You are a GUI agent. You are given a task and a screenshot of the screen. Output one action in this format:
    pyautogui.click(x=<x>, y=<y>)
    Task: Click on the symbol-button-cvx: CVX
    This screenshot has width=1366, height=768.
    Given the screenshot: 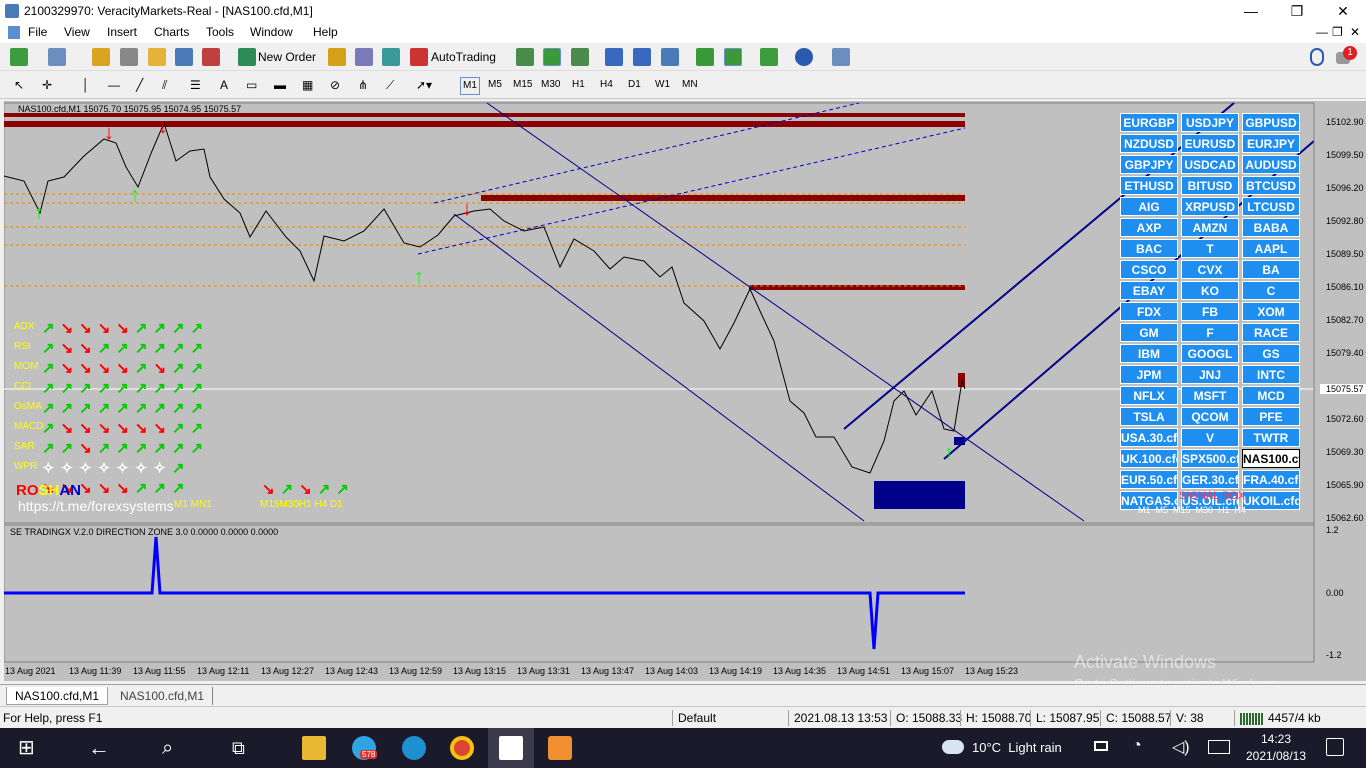 What is the action you would take?
    pyautogui.click(x=1210, y=269)
    